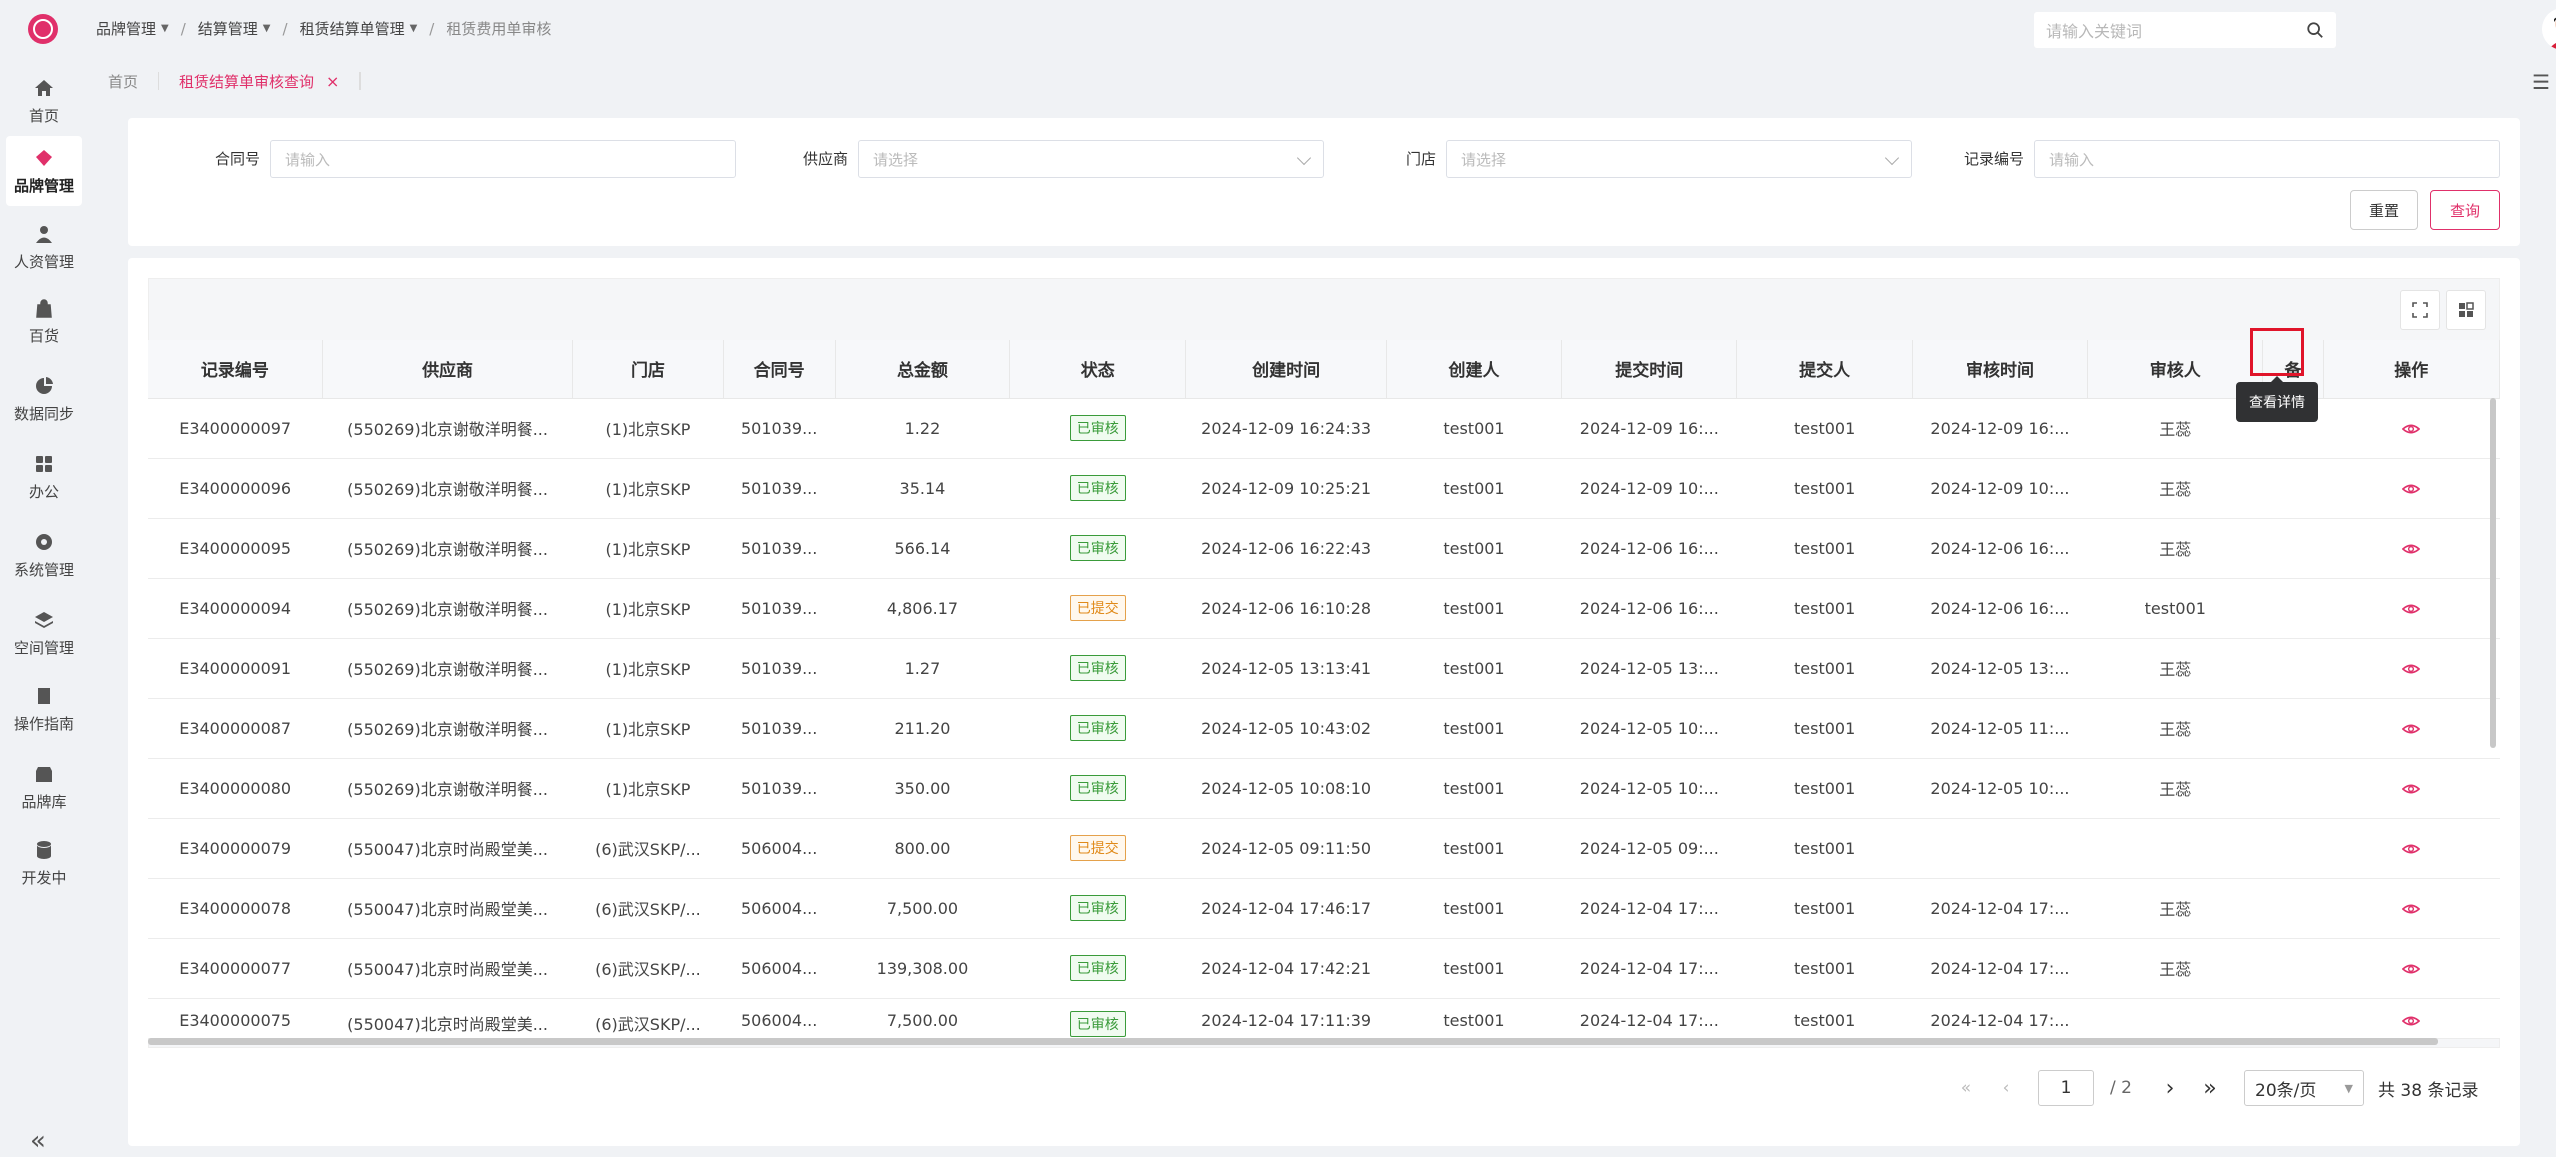 This screenshot has width=2556, height=1157. Describe the element at coordinates (2384, 210) in the screenshot. I see `reset-button: 重置` at that location.